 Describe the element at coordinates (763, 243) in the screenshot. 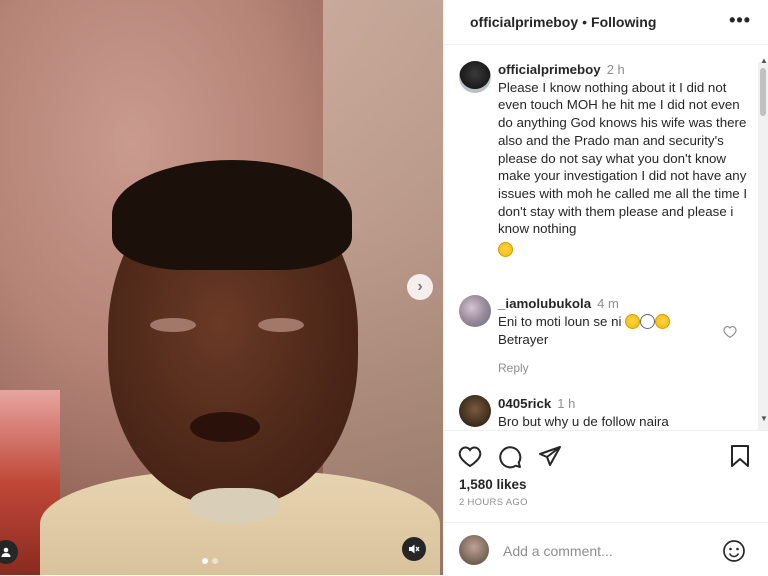

I see `comments-scrollbar: ▲ ▼` at that location.